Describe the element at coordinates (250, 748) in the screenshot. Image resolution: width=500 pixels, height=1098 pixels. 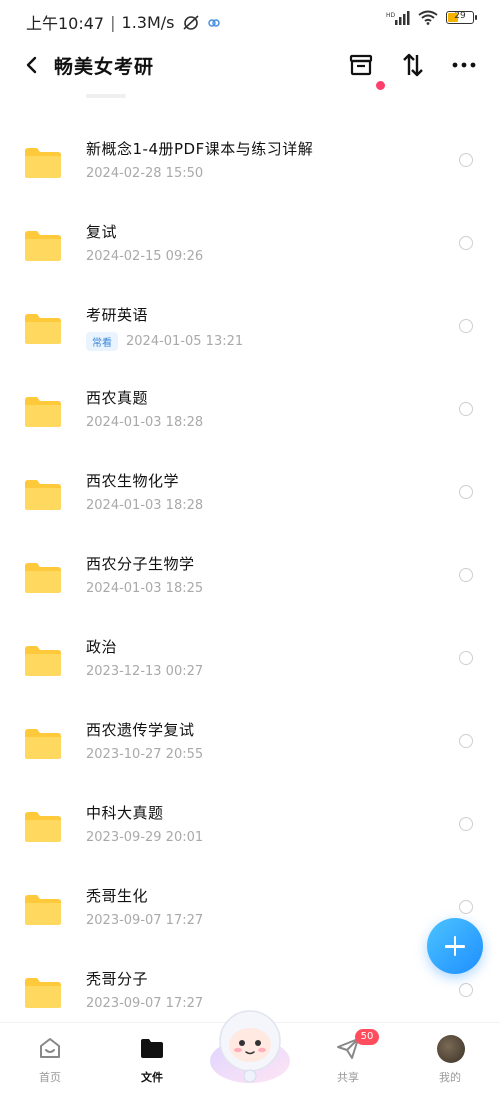
I see `file-row: 西农遗传学复试 2023-10-27 20:55` at that location.